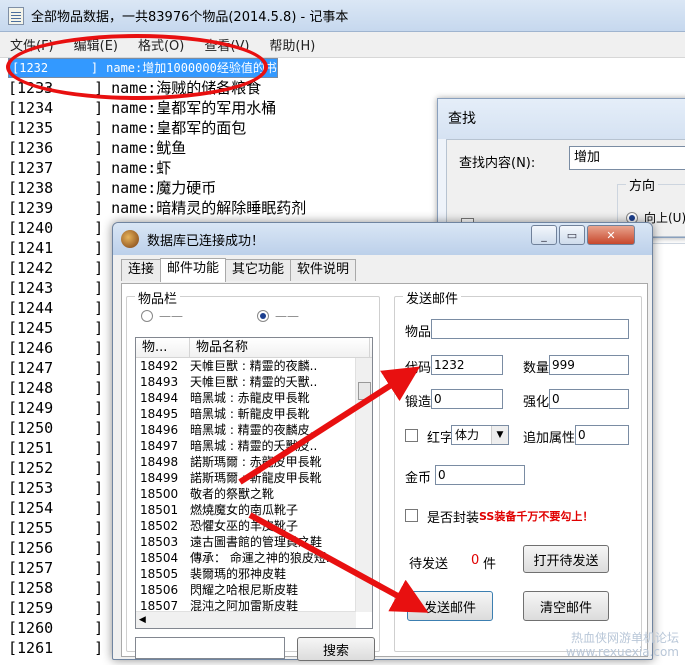 This screenshot has height=665, width=685. I want to click on items-hscrollbar: ◀, so click(246, 619).